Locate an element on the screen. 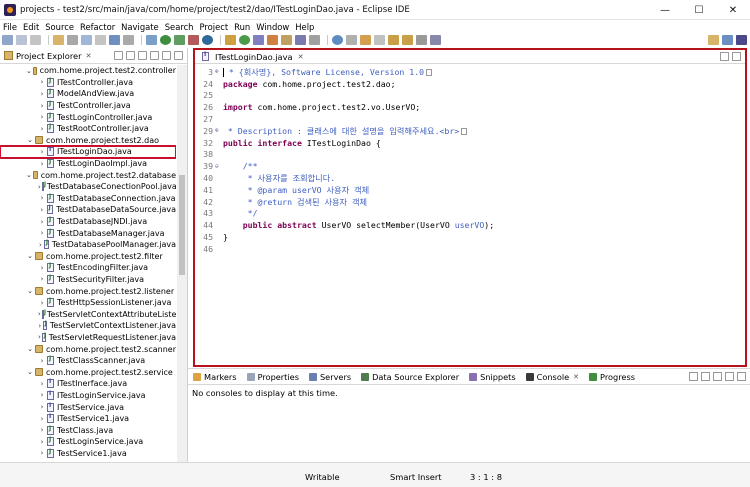 The height and width of the screenshot is (487, 750). tree-file: › TestClassScanner.java is located at coordinates (88, 361).